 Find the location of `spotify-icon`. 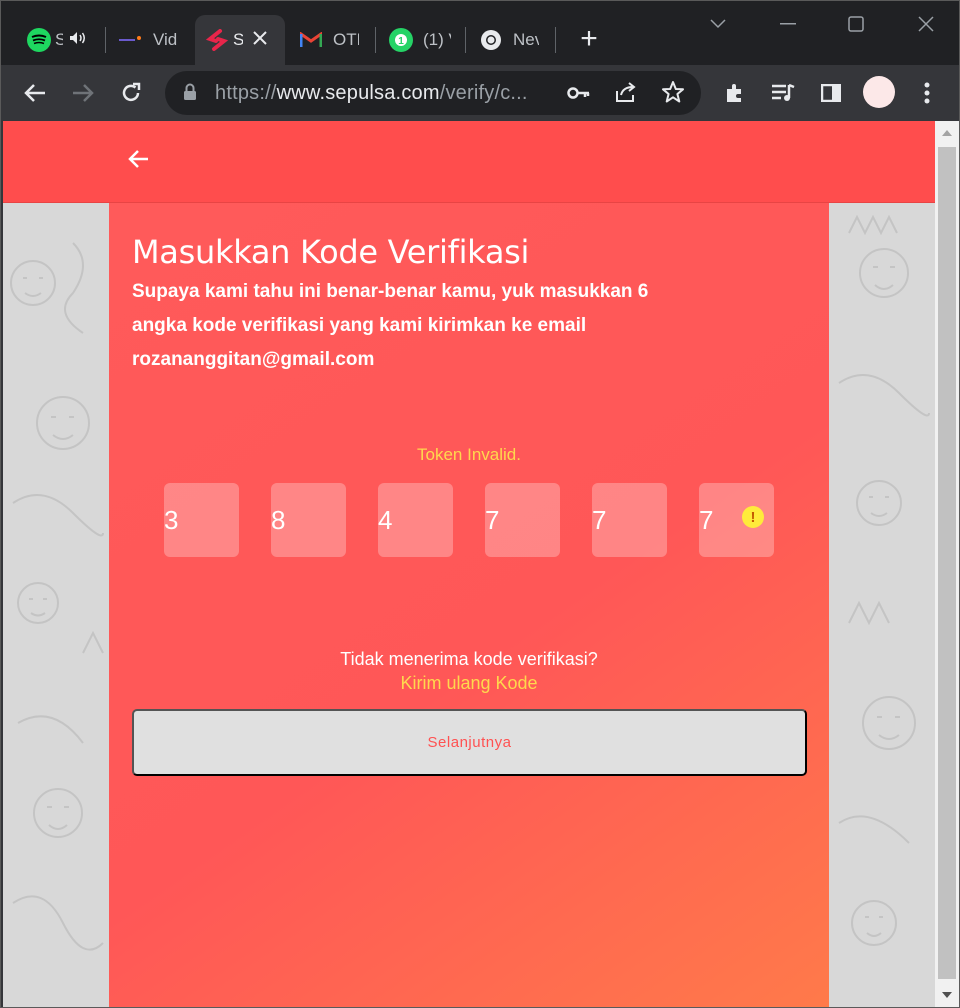

spotify-icon is located at coordinates (39, 40).